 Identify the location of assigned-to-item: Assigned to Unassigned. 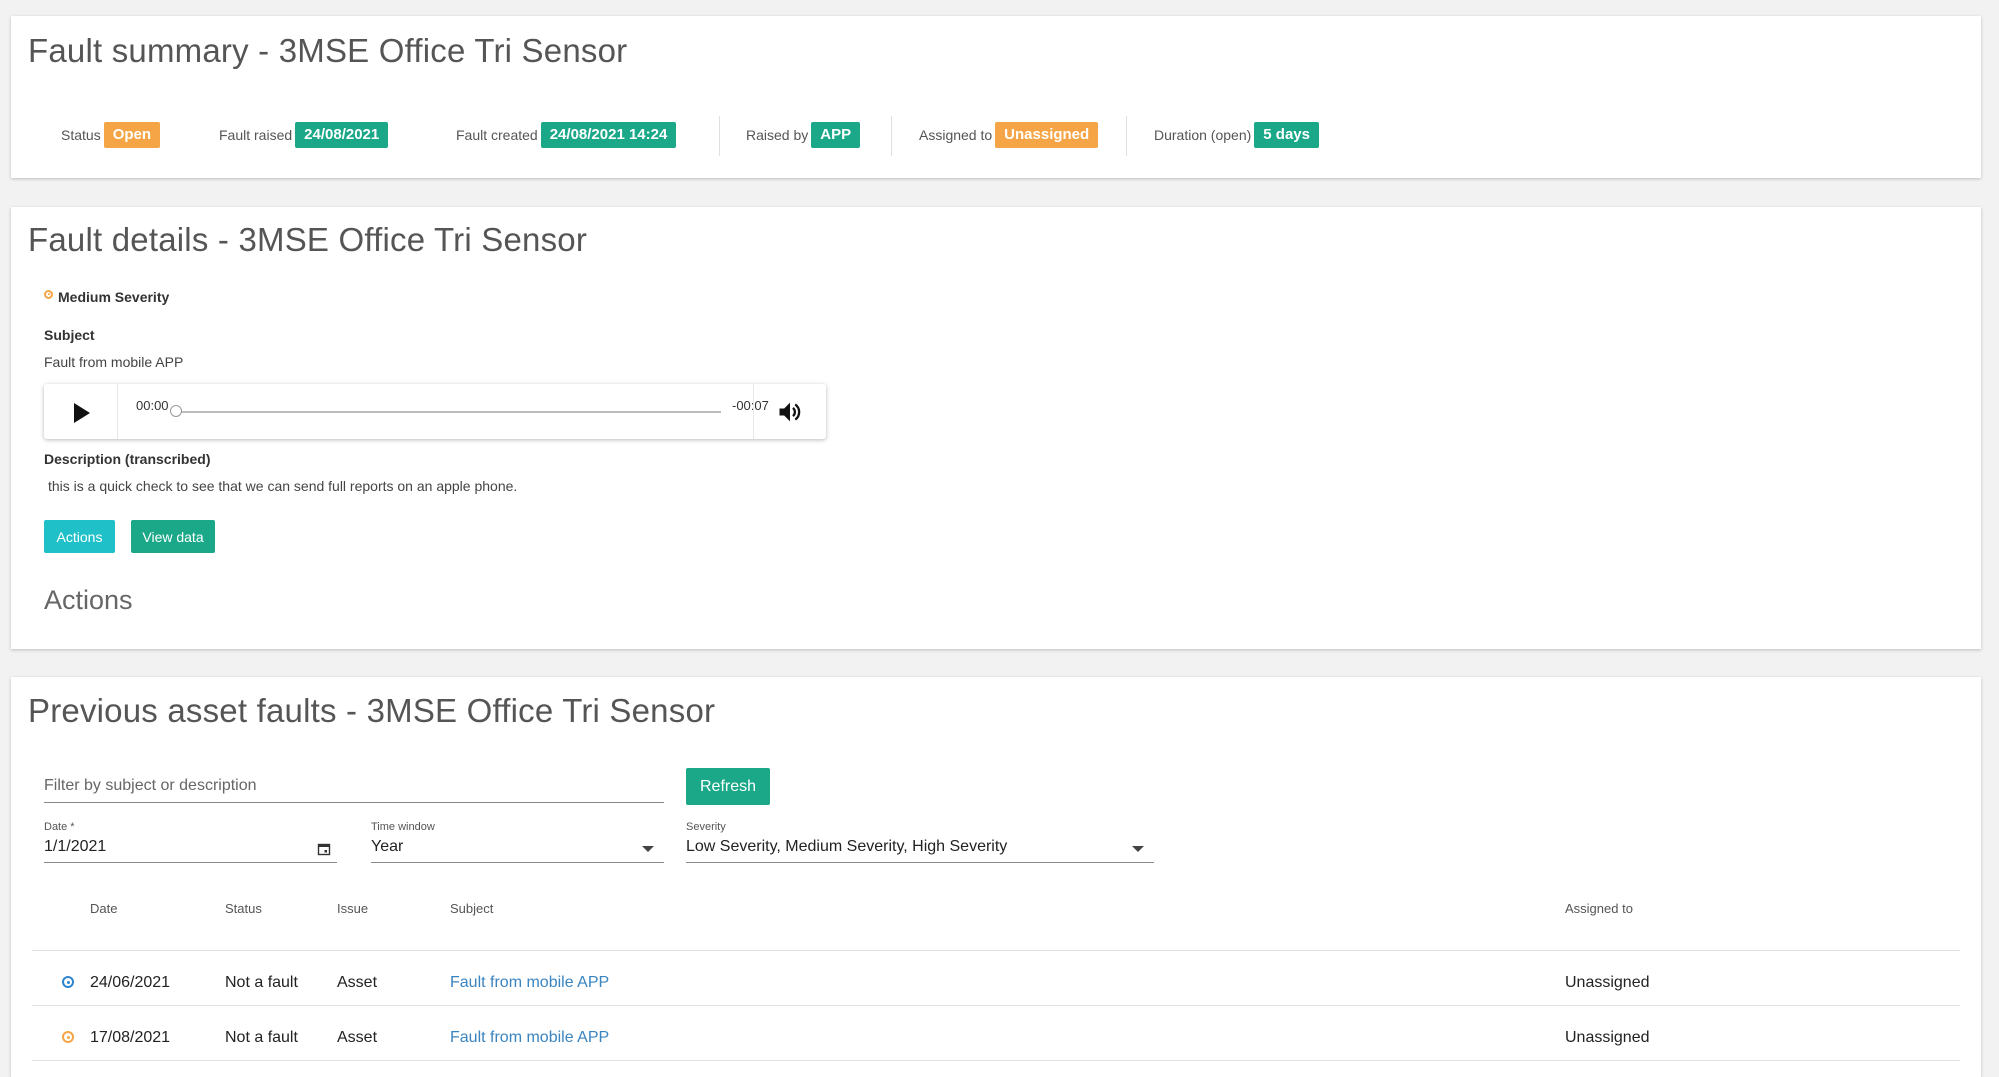
(1009, 135).